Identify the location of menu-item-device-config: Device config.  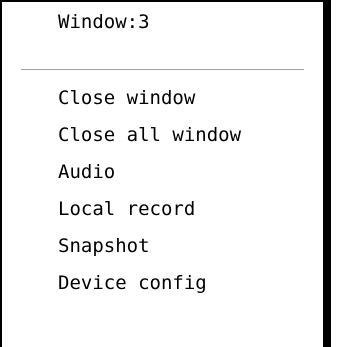
(162, 283).